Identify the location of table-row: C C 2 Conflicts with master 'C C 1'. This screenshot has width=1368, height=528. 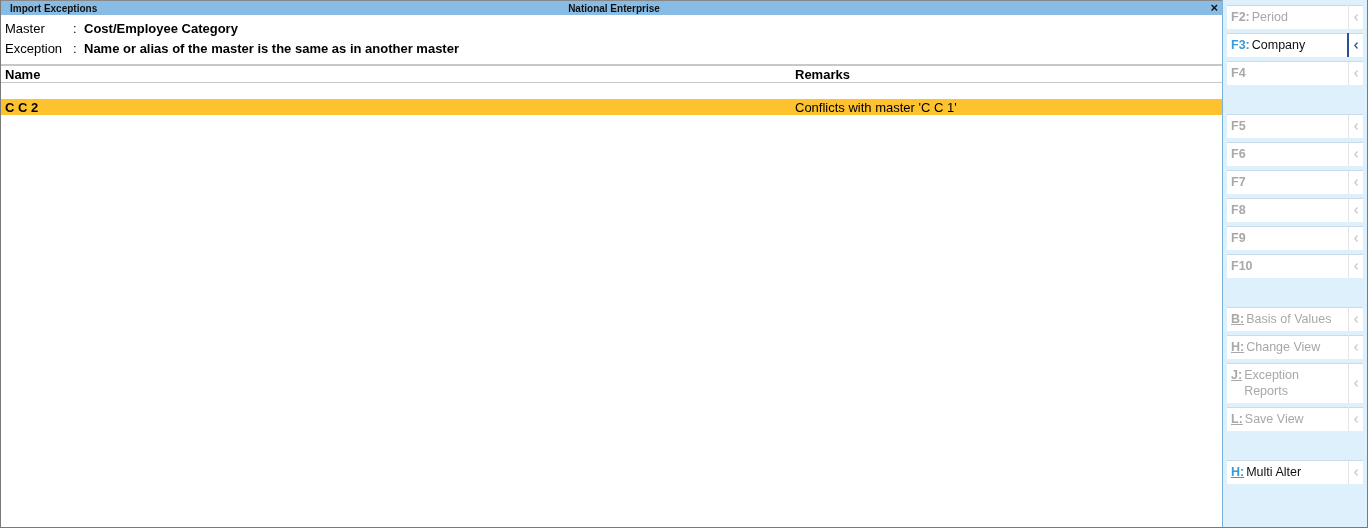
(611, 107).